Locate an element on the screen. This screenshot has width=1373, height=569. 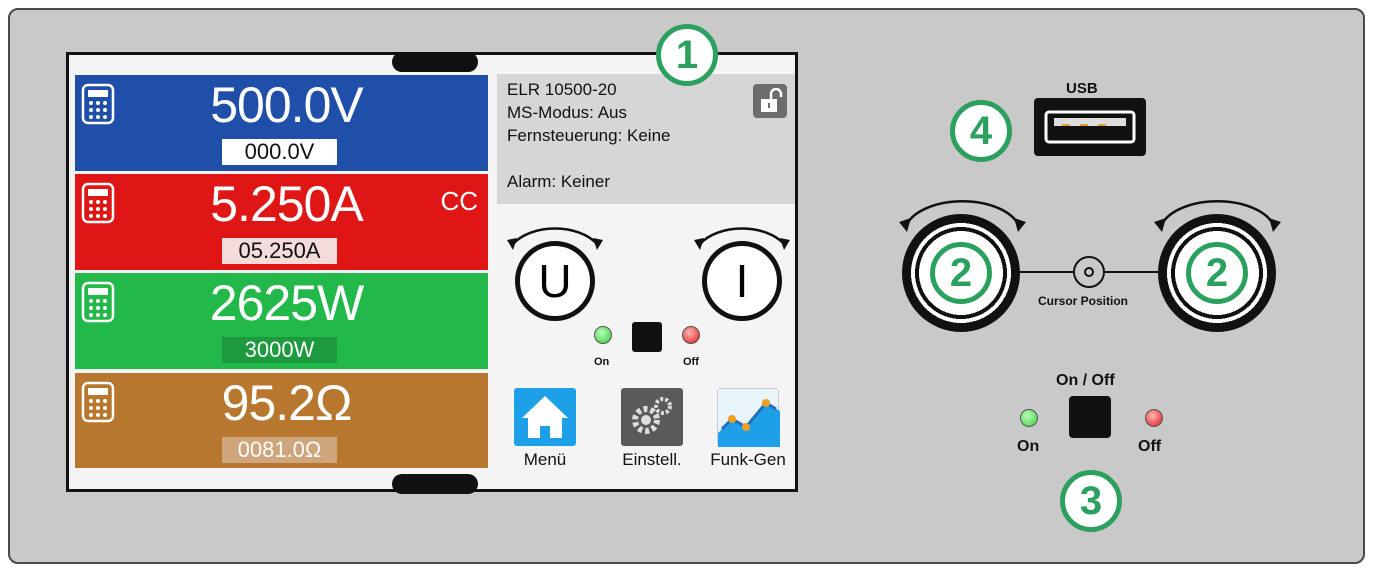
on-led is located at coordinates (603, 335).